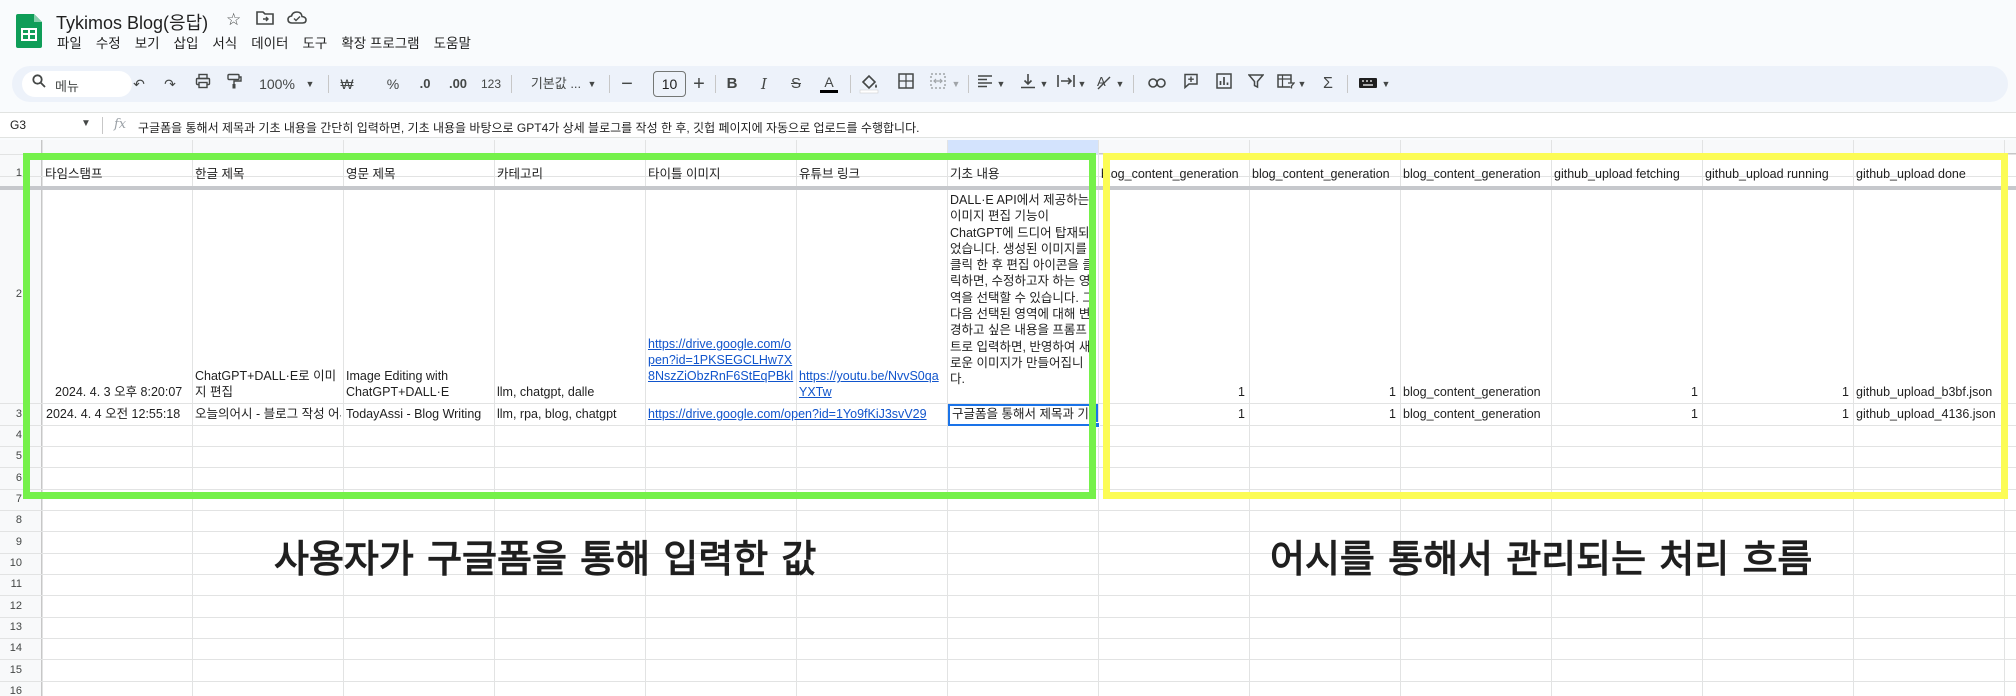  What do you see at coordinates (203, 84) in the screenshot?
I see `print-icon` at bounding box center [203, 84].